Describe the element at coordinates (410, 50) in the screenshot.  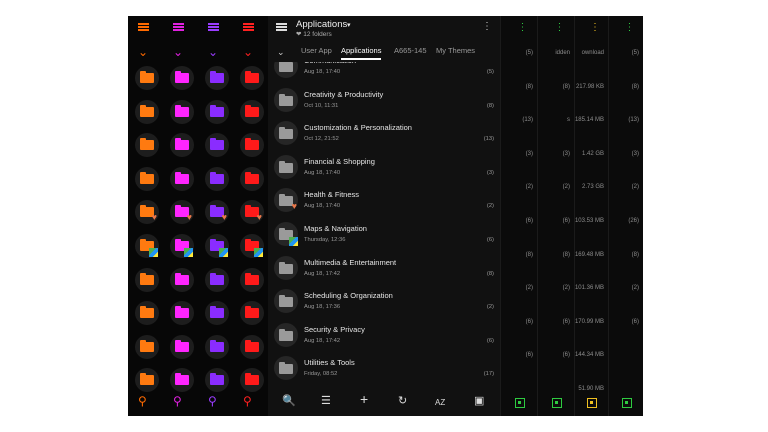
I see `tab-item: A665-145` at that location.